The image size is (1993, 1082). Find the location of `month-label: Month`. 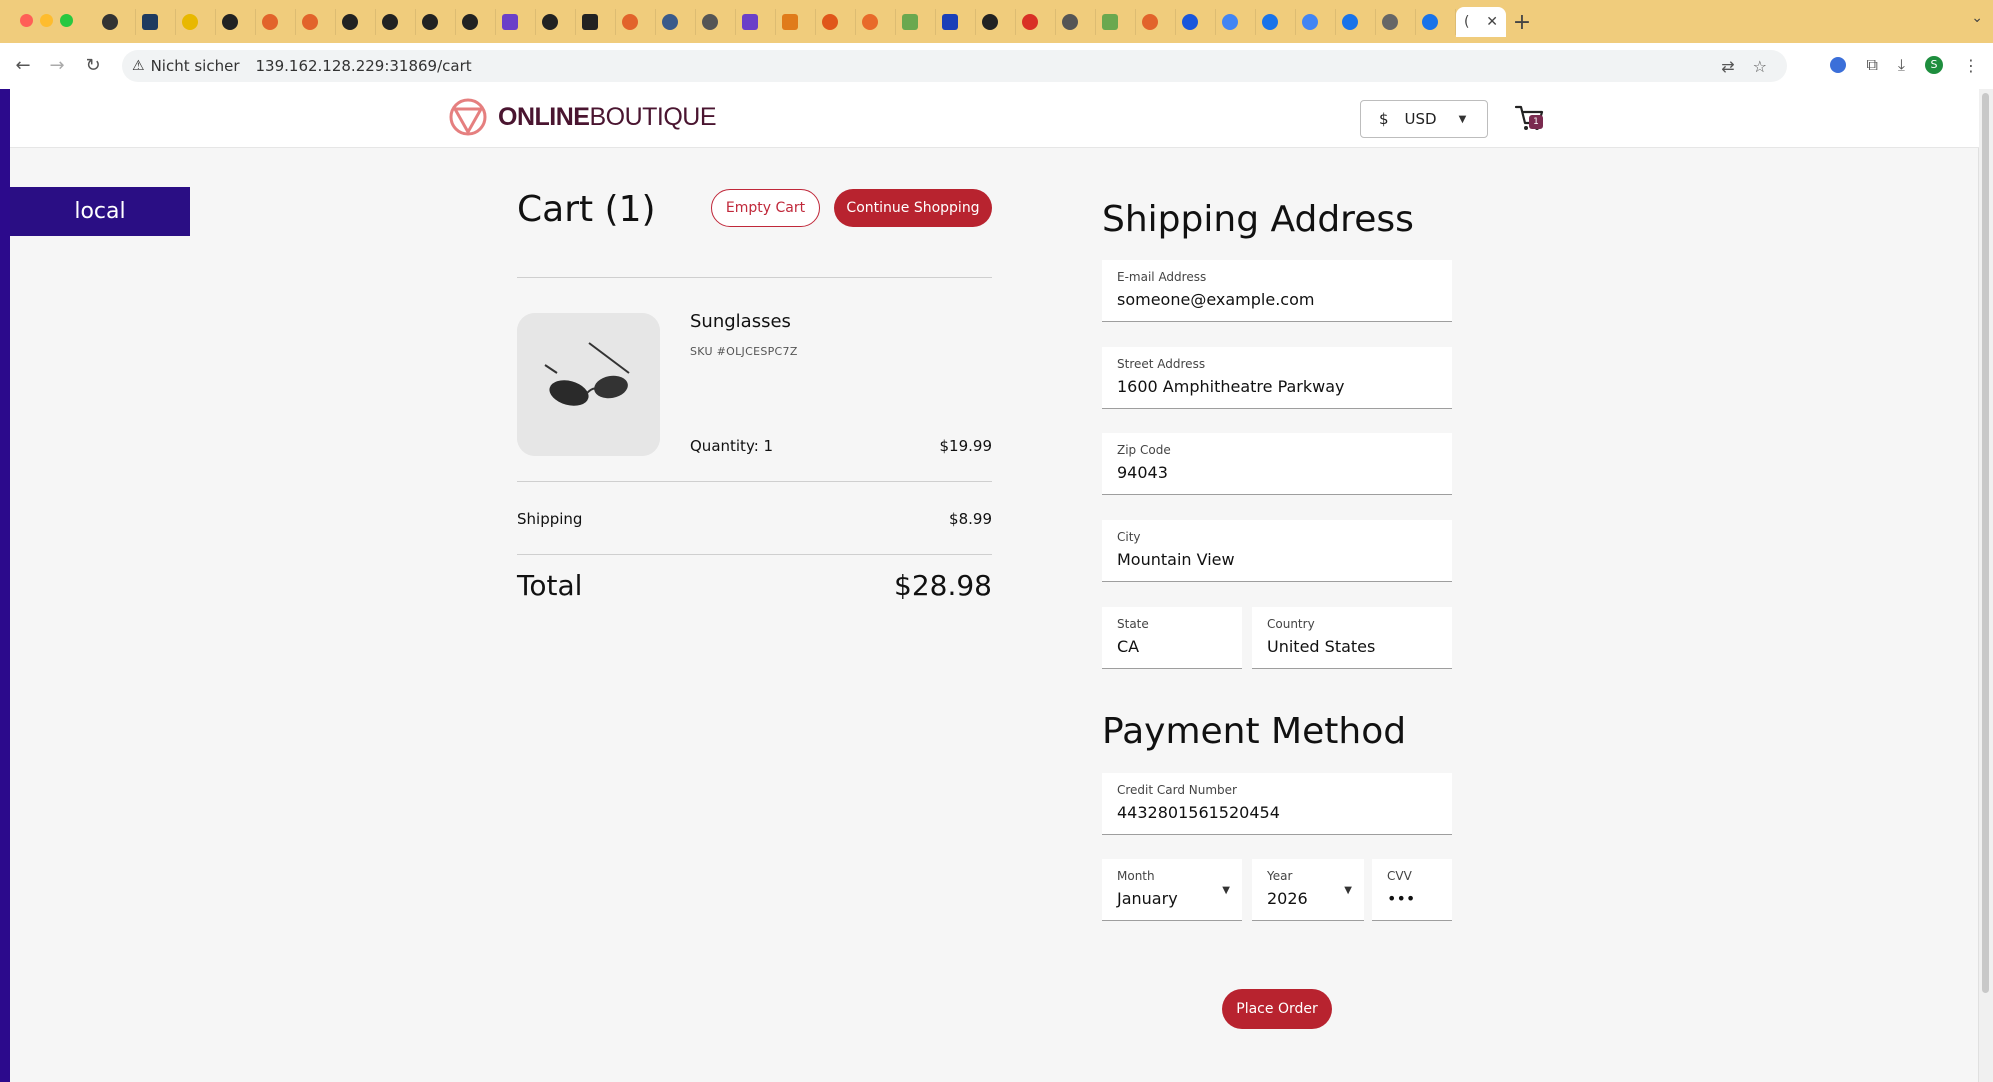

month-label: Month is located at coordinates (1136, 876).